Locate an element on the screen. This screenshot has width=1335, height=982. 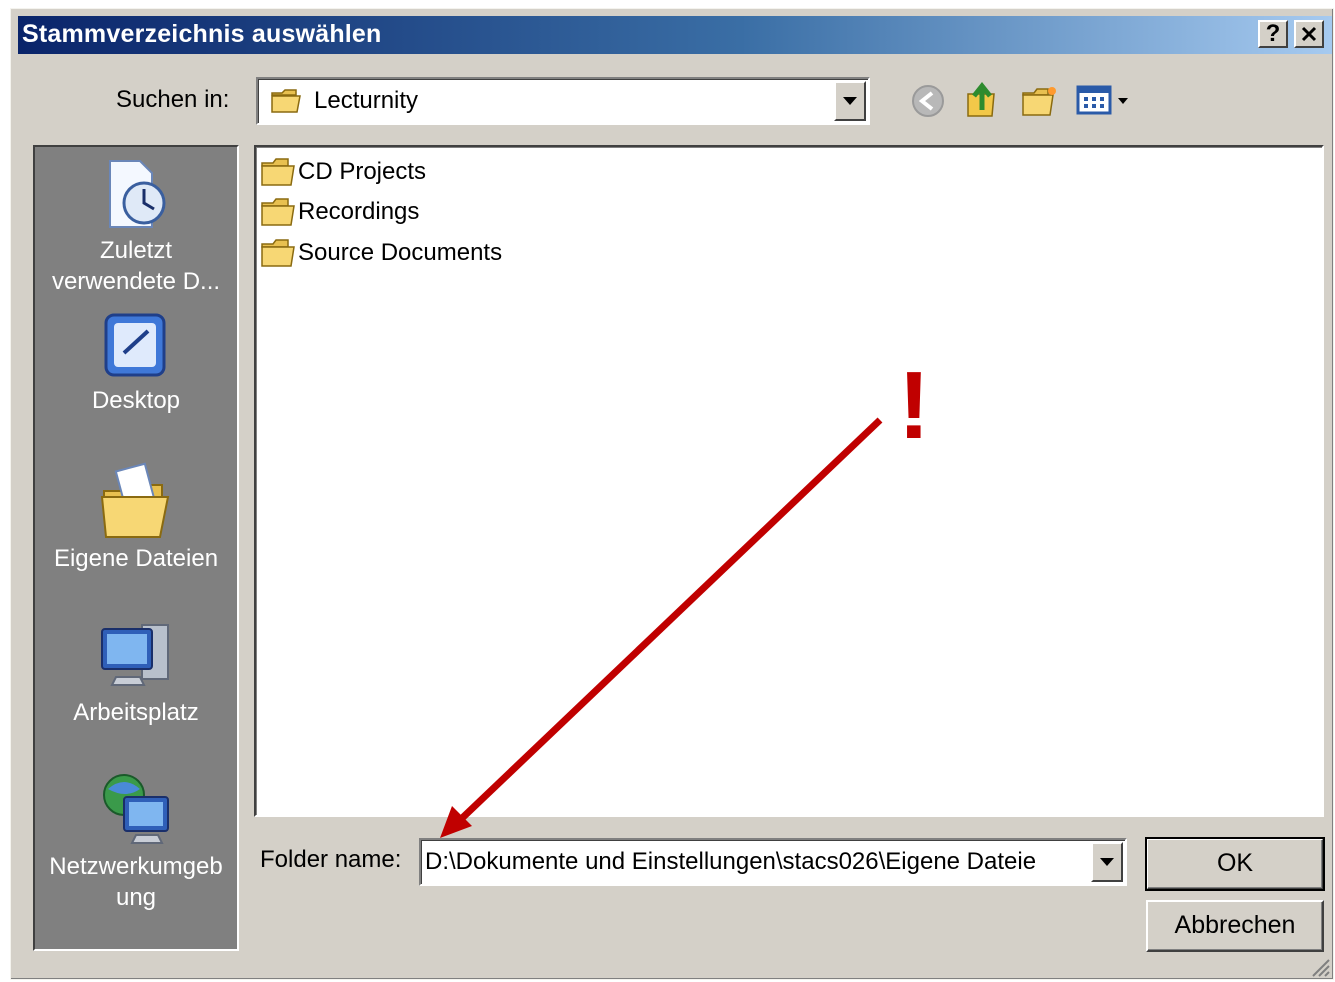
place-mydocs: Eigene Dateien is located at coordinates (136, 517).